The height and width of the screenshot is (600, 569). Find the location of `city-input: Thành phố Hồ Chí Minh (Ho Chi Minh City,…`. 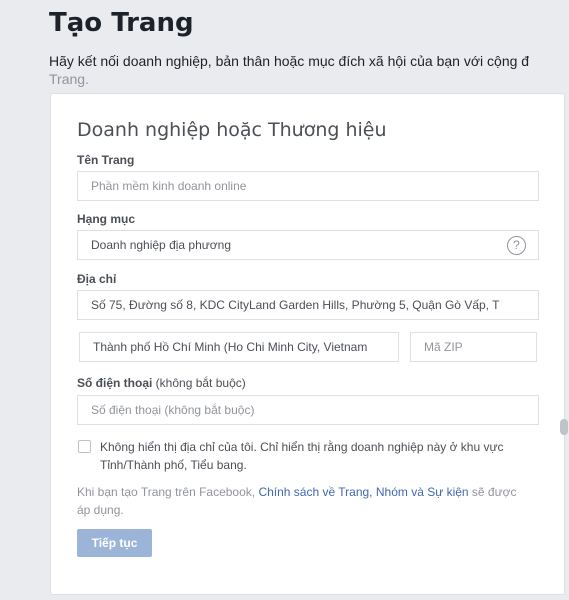

city-input: Thành phố Hồ Chí Minh (Ho Chi Minh City,… is located at coordinates (239, 347).